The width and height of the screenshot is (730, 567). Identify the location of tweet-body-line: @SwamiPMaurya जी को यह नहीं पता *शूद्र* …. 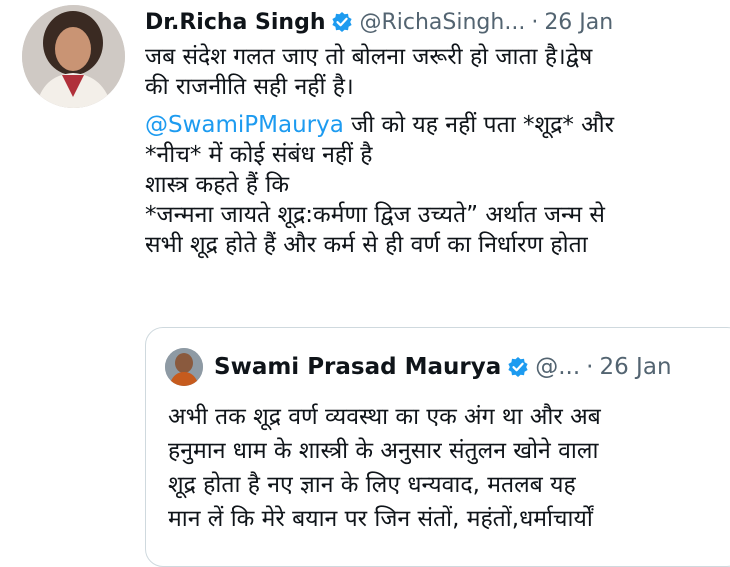
(434, 125).